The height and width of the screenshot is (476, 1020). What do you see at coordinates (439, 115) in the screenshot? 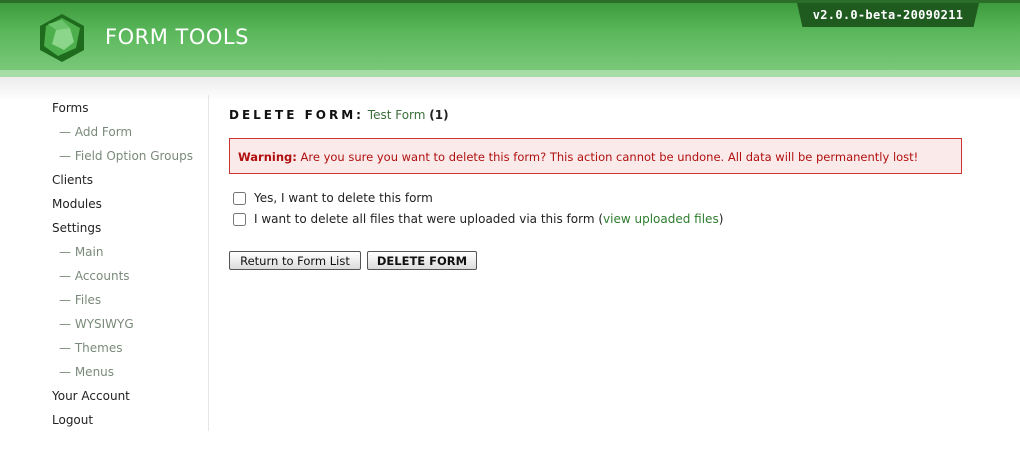
I see `form-id: (1)` at bounding box center [439, 115].